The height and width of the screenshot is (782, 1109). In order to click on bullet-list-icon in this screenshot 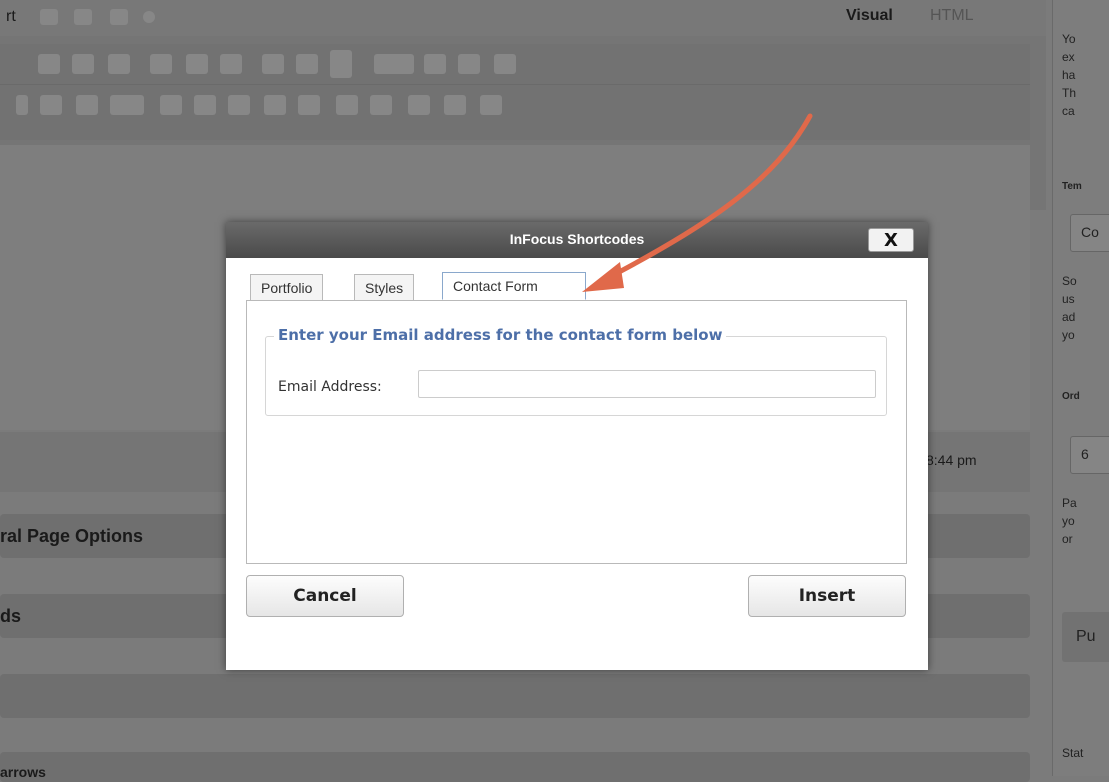, I will do `click(49, 64)`.